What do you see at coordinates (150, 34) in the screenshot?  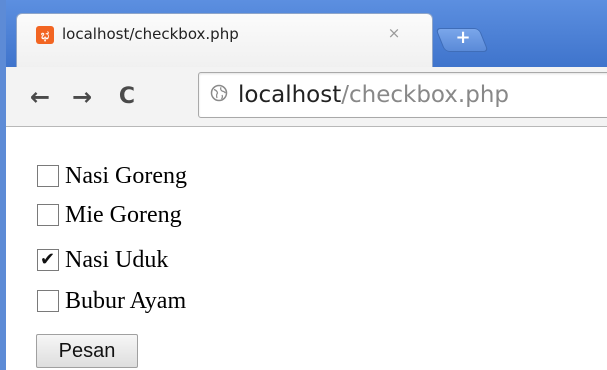 I see `tab-title: localhost/checkbox.php` at bounding box center [150, 34].